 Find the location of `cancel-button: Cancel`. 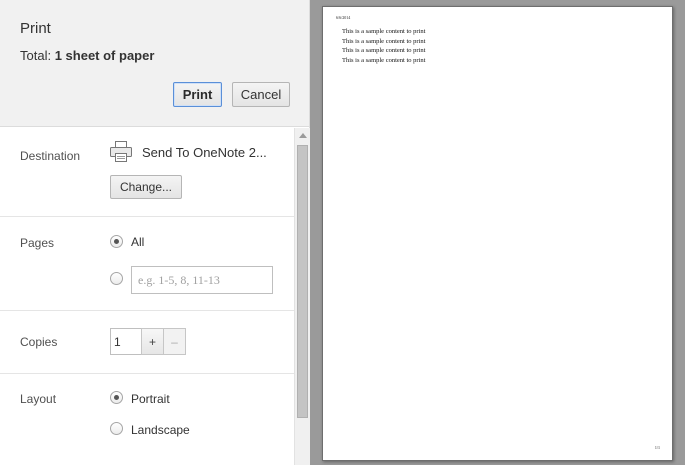

cancel-button: Cancel is located at coordinates (261, 94).